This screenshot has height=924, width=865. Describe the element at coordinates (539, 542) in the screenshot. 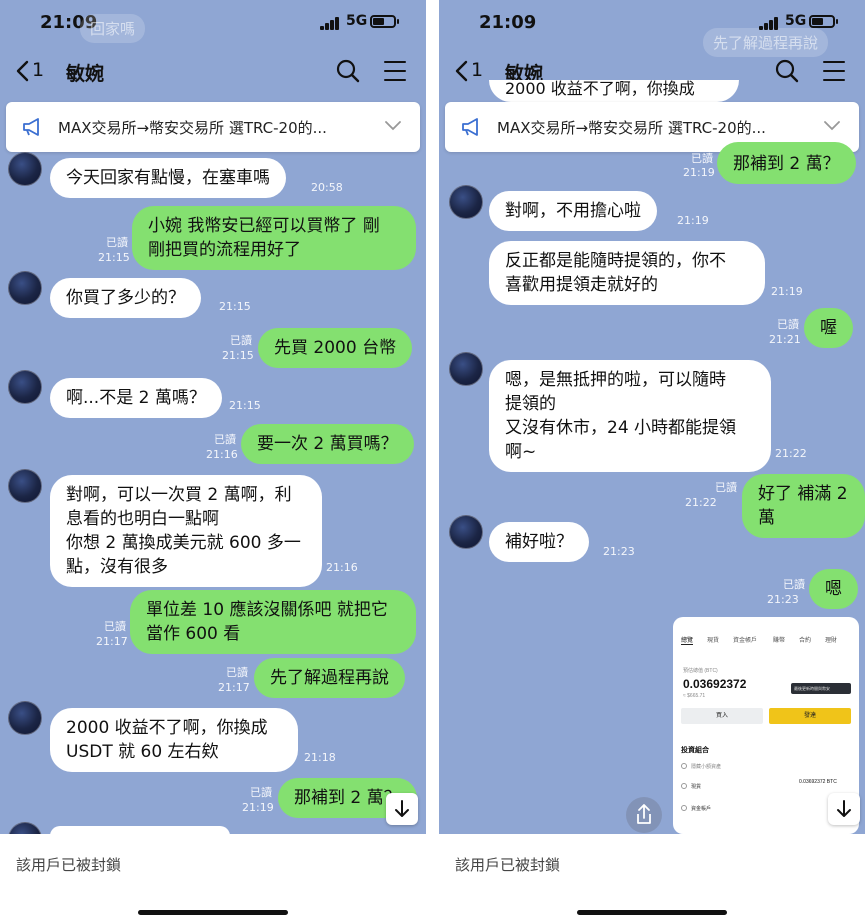

I see `message-bubble: 補好啦？` at that location.